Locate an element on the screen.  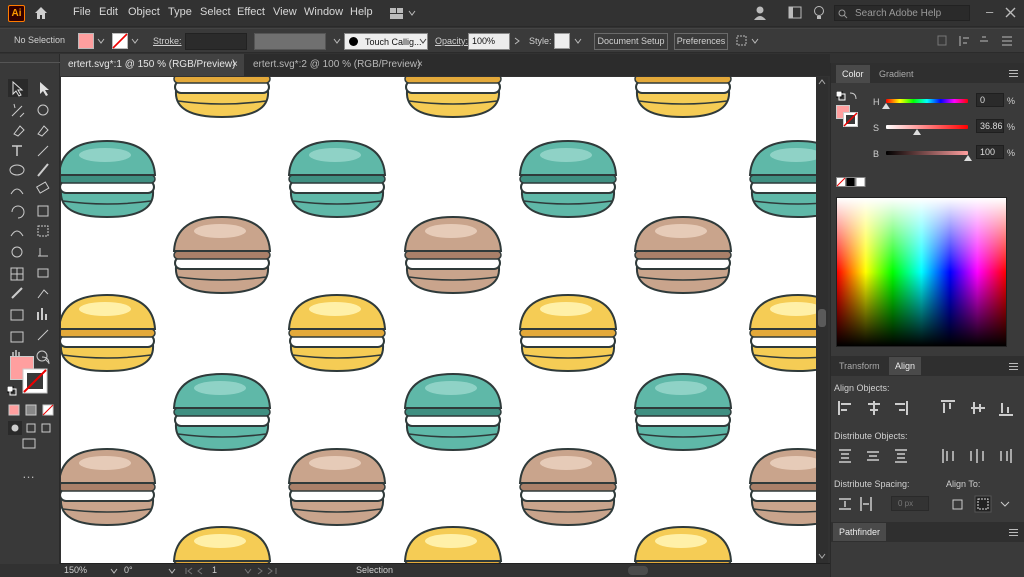
stroke-weight-field is located at coordinates (216, 41).